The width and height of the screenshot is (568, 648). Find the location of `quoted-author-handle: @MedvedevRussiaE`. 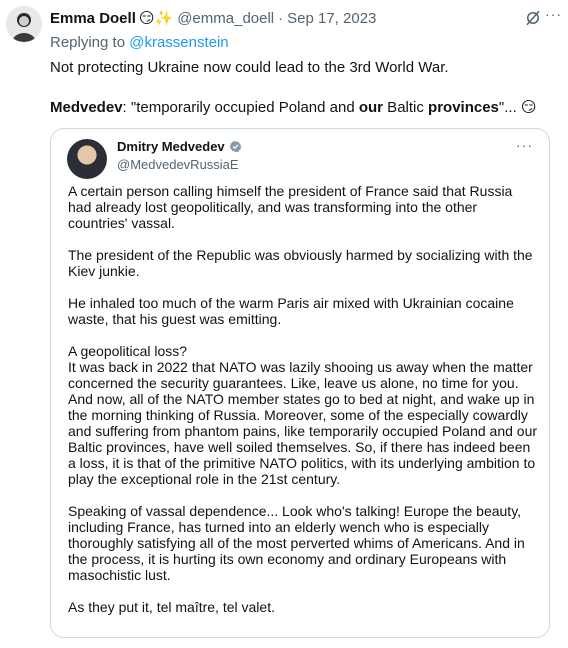

quoted-author-handle: @MedvedevRussiaE is located at coordinates (178, 164).